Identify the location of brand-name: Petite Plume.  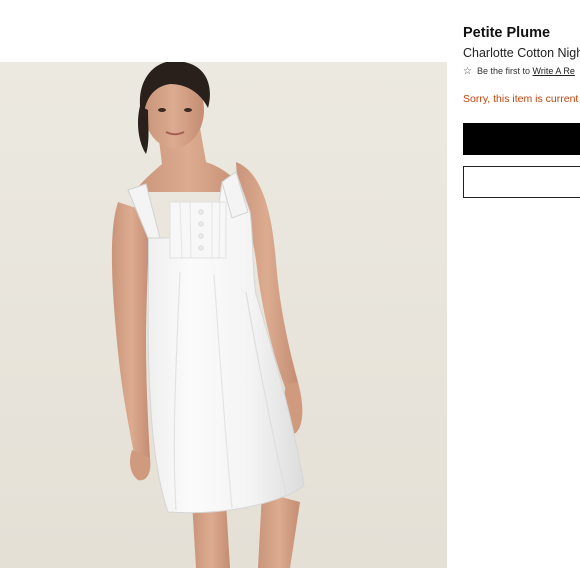
(521, 33).